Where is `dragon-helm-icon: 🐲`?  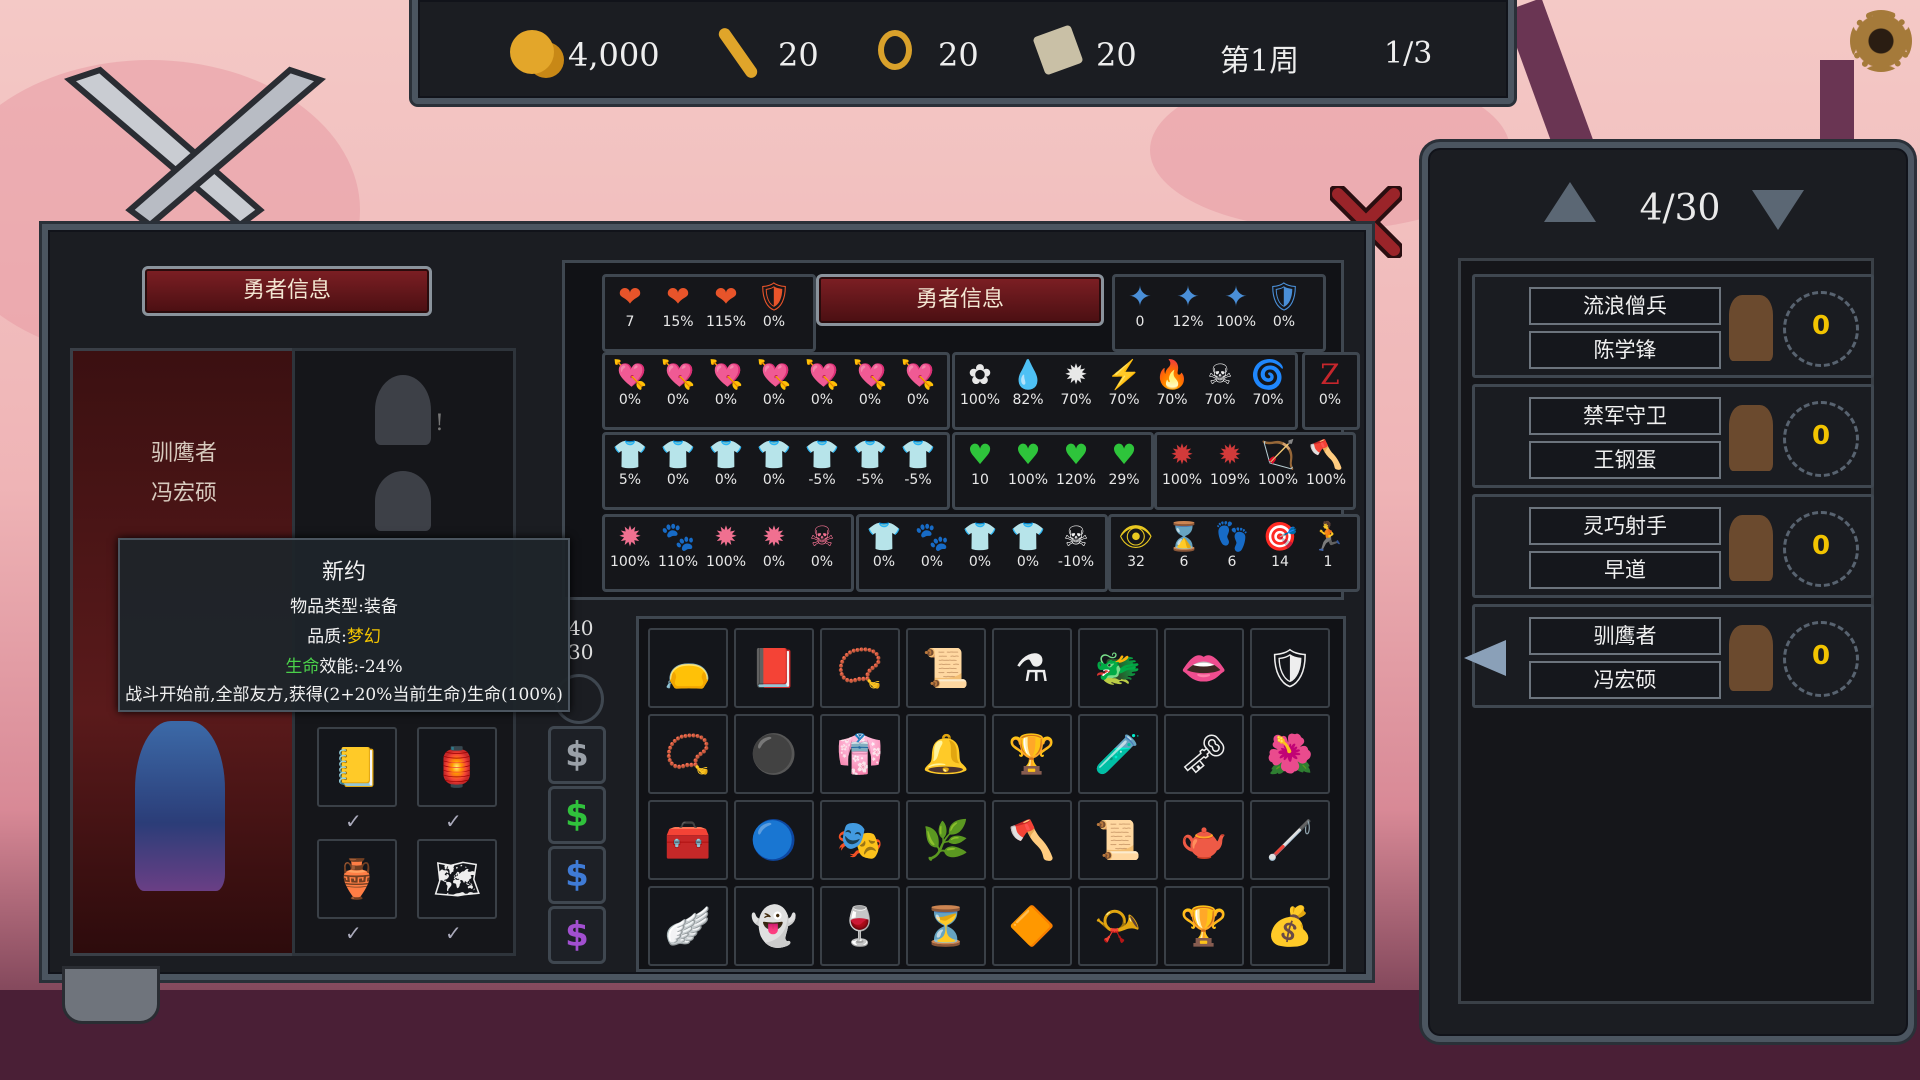
dragon-helm-icon: 🐲 is located at coordinates (1118, 668).